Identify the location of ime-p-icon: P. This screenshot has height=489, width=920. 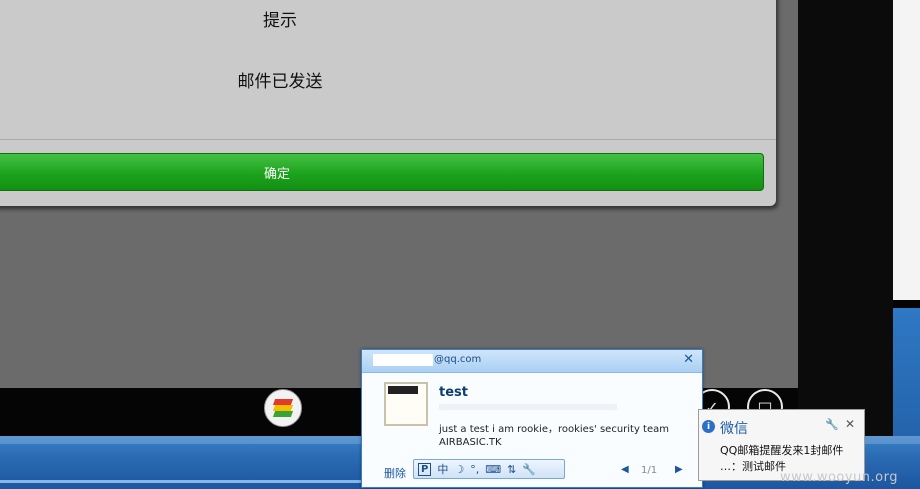
(425, 469).